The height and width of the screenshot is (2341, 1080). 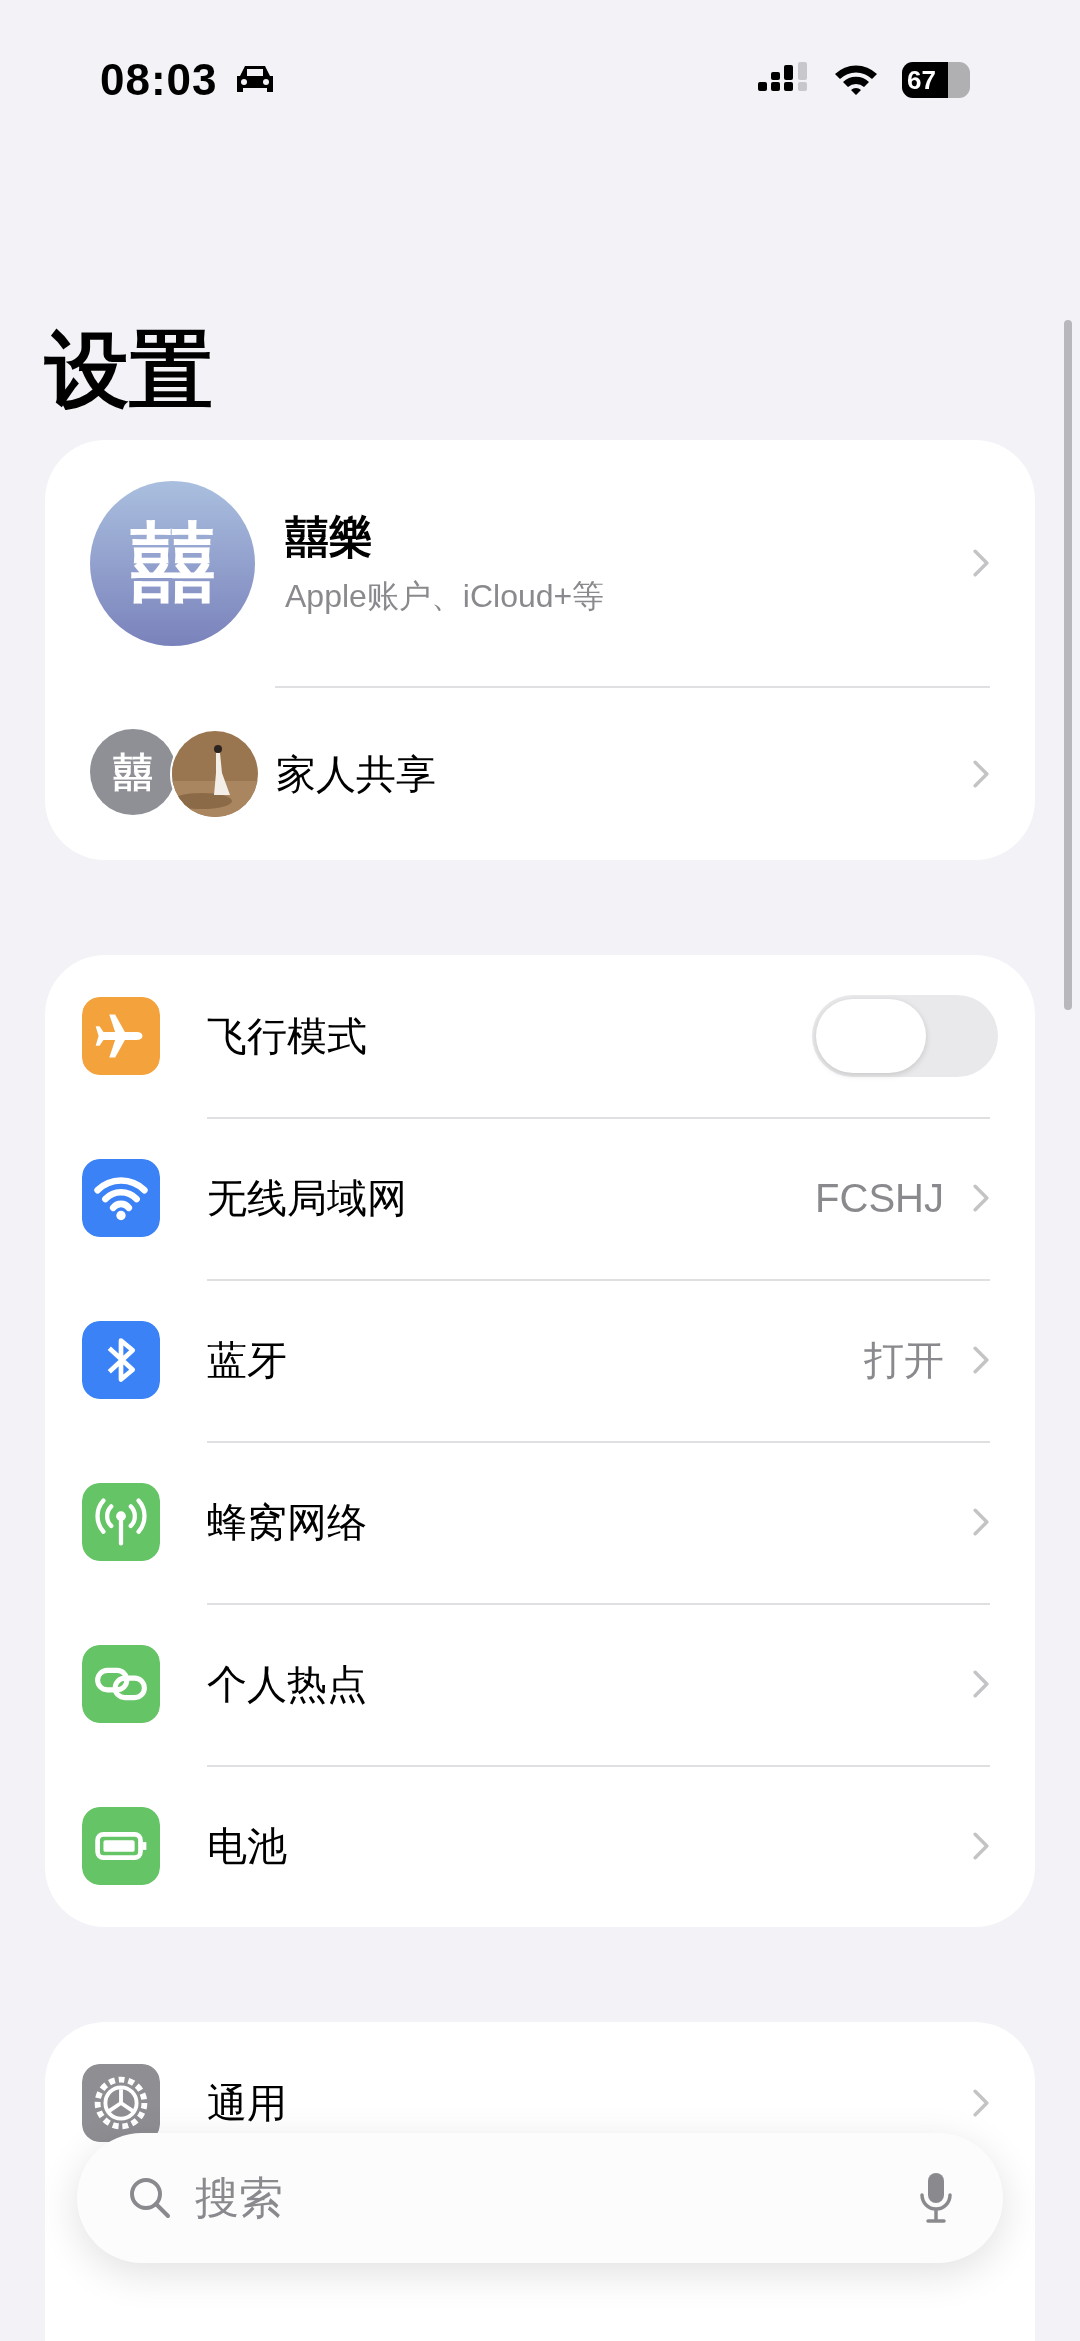 What do you see at coordinates (624, 774) in the screenshot?
I see `settings-item: 家人共享` at bounding box center [624, 774].